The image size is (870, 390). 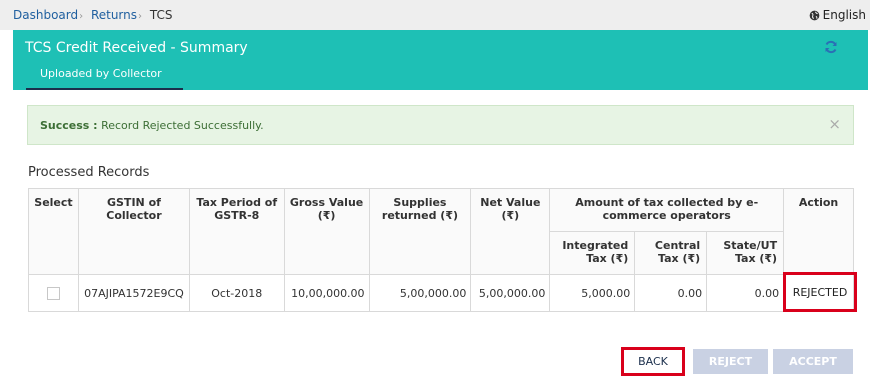 What do you see at coordinates (831, 47) in the screenshot?
I see `refresh-icon` at bounding box center [831, 47].